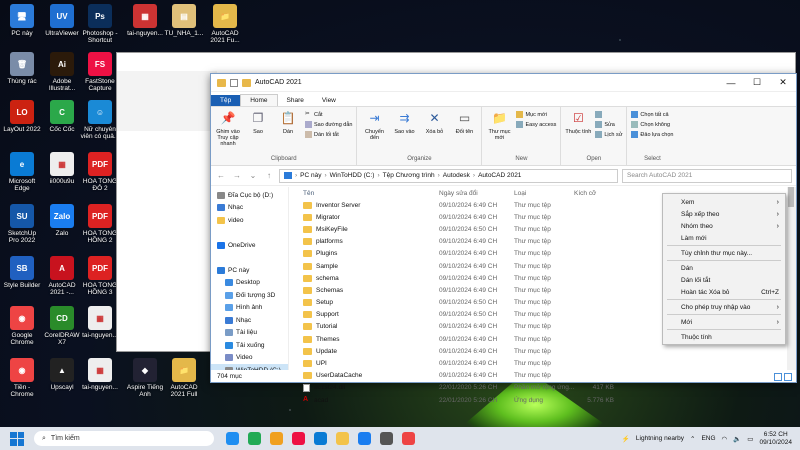 The image size is (800, 450). Describe the element at coordinates (22, 20) in the screenshot. I see `desktop-icon: 🖥 PC này` at that location.